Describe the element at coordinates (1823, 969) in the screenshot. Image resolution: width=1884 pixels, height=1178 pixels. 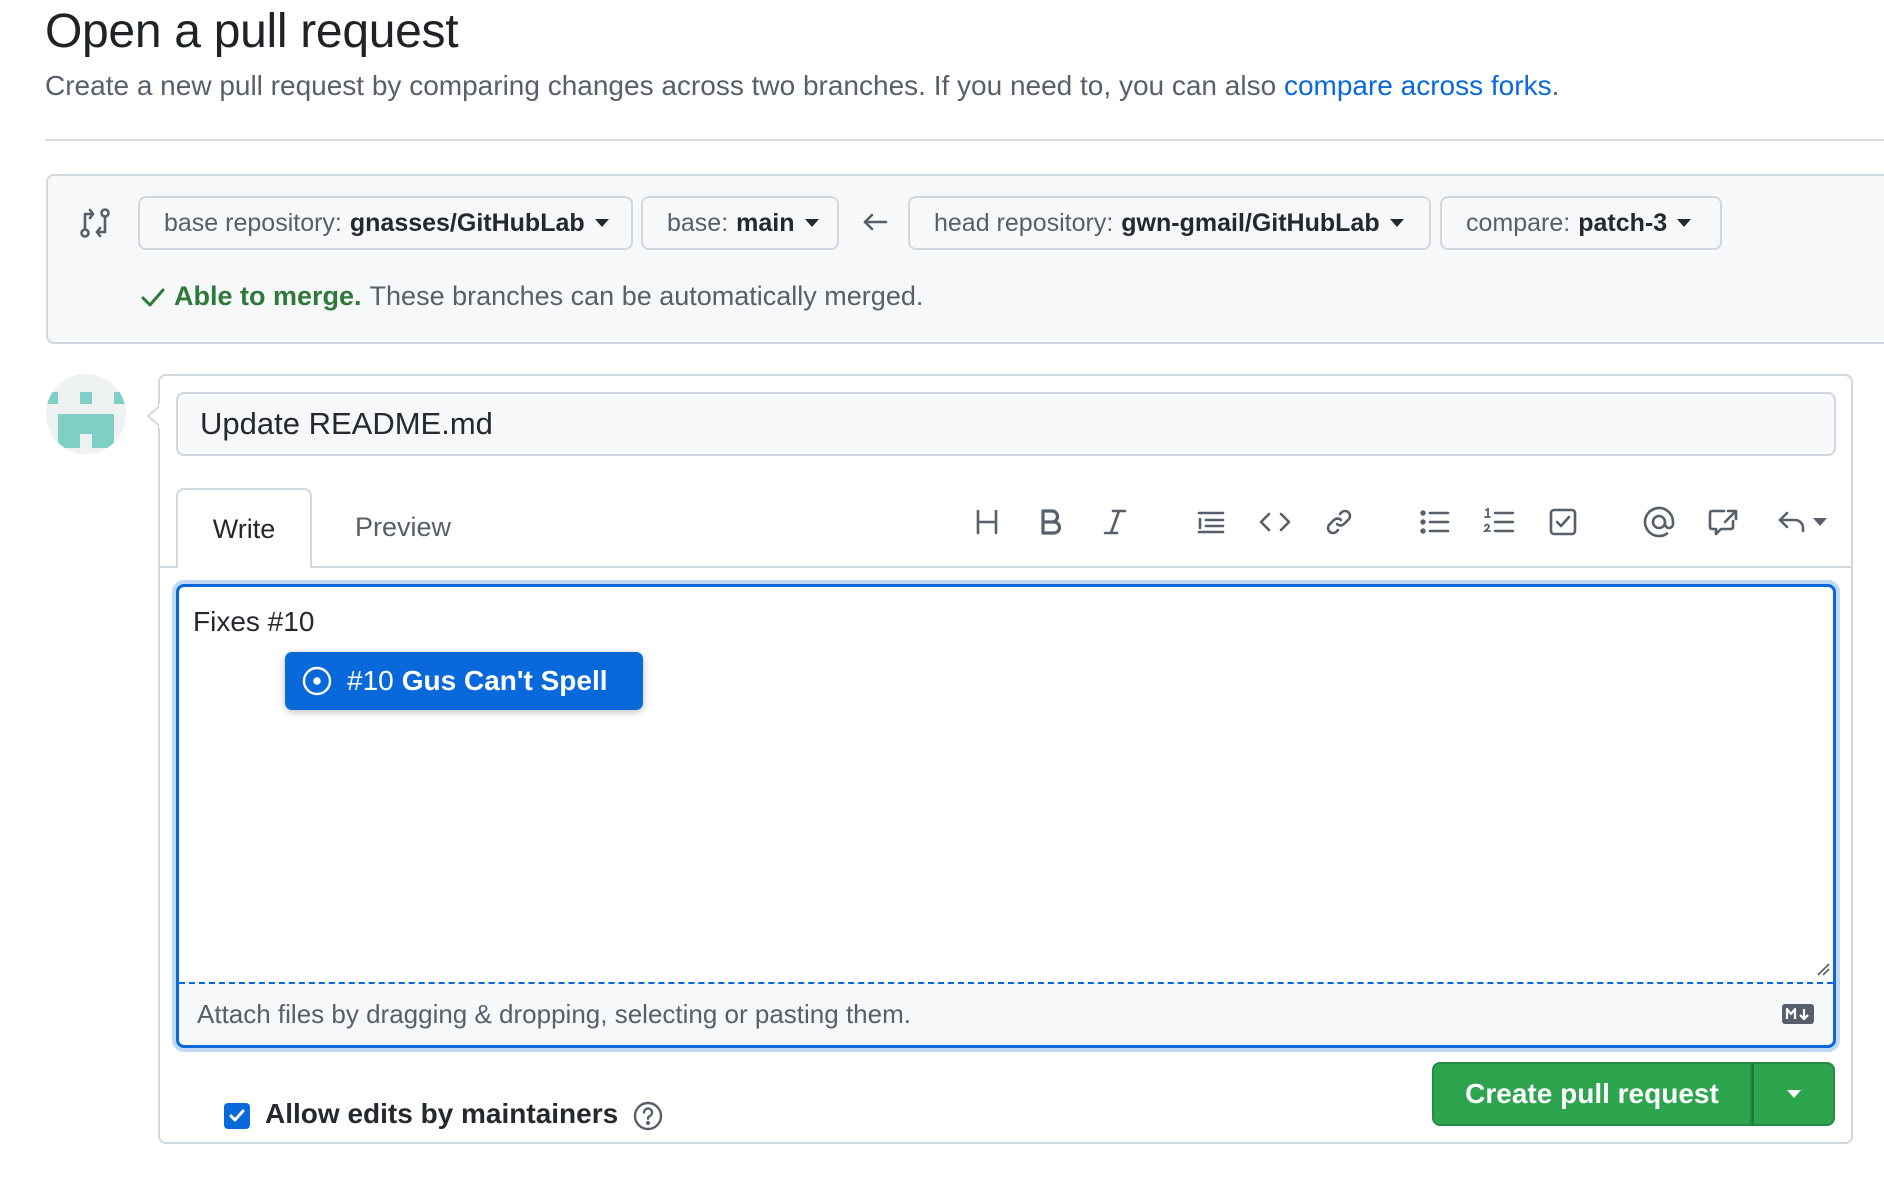
I see `resize-handle` at that location.